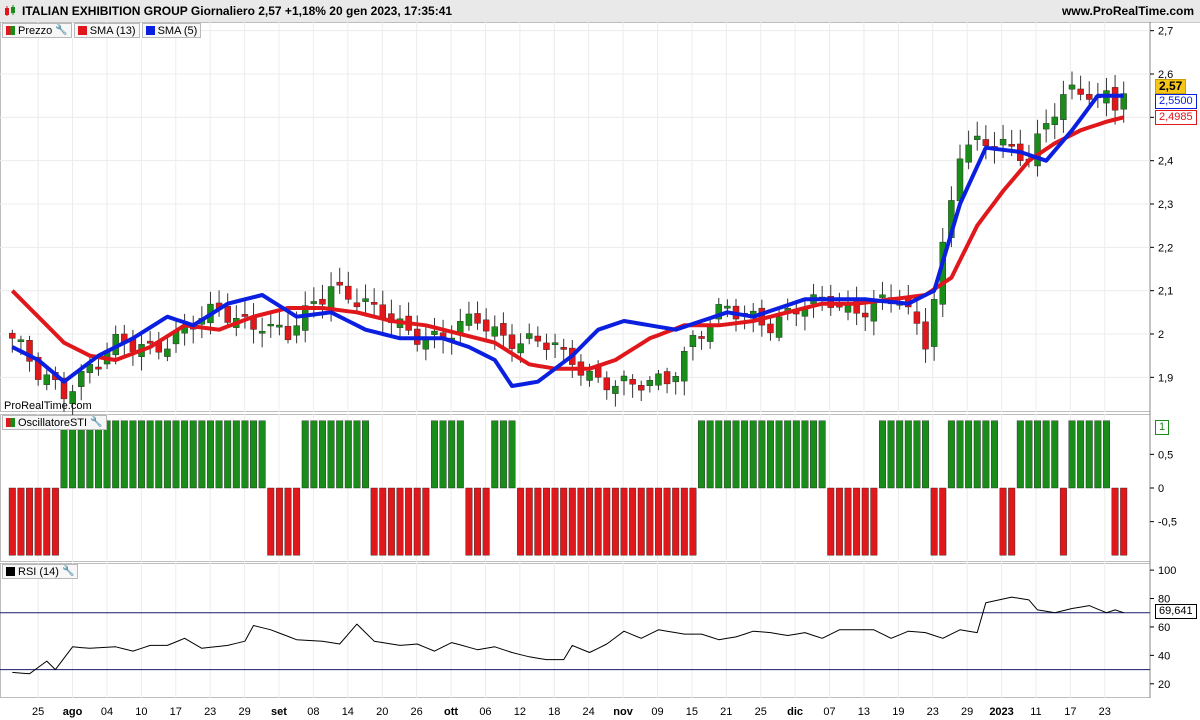 The height and width of the screenshot is (720, 1200). I want to click on x-tick-label: 26, so click(417, 712).